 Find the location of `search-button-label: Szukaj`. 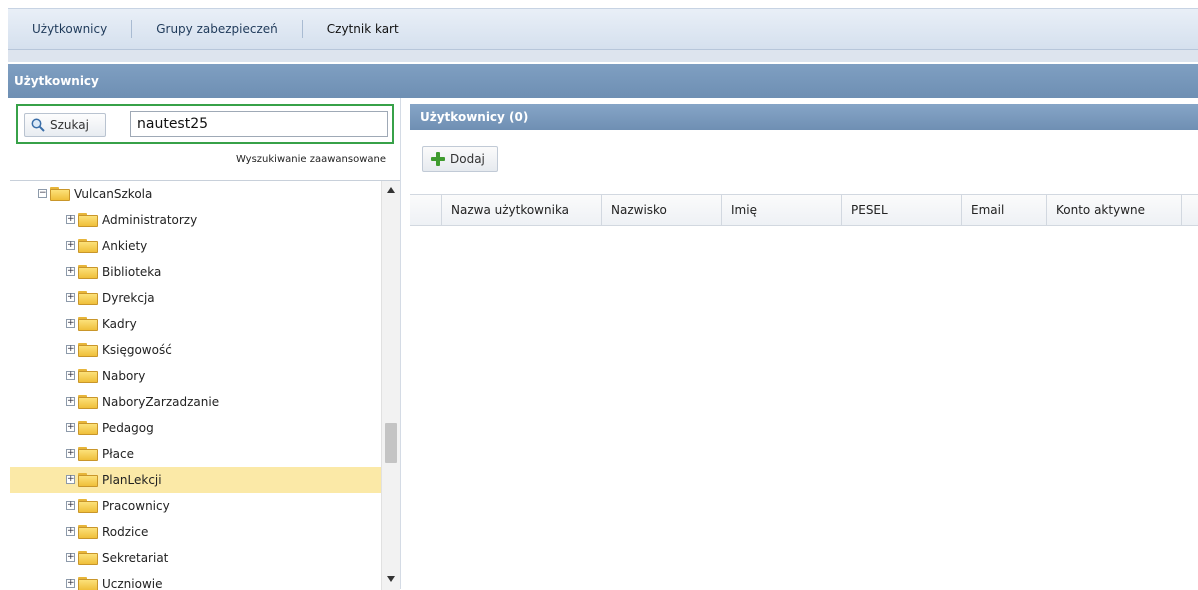

search-button-label: Szukaj is located at coordinates (69, 125).